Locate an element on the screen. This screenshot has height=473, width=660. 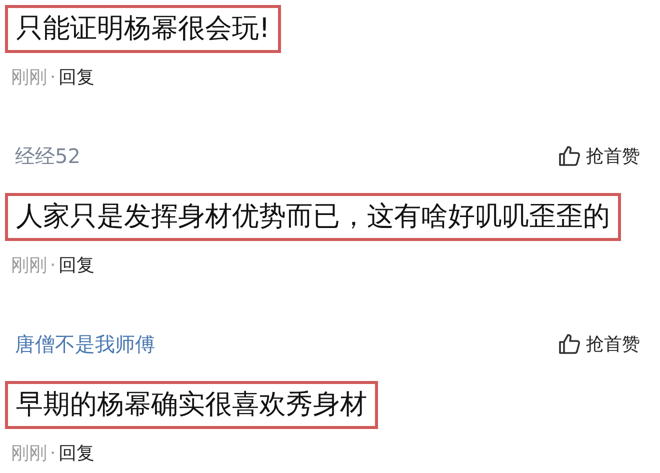
comment-text: 人家只是发挥身材优势而已，这有啥好叽叽歪歪的 is located at coordinates (313, 217).